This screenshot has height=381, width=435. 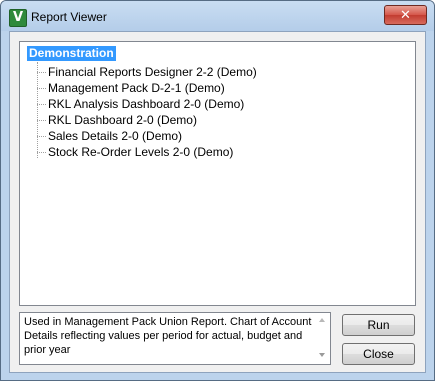 I want to click on tree-item-label: RKL Analysis Dashboard 2-0 (Demo), so click(x=146, y=104).